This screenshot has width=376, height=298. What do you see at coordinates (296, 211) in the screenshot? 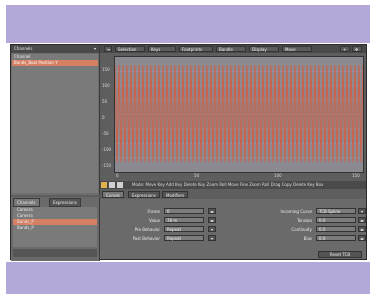
I see `incoming-curve-label: Incoming Curve` at bounding box center [296, 211].